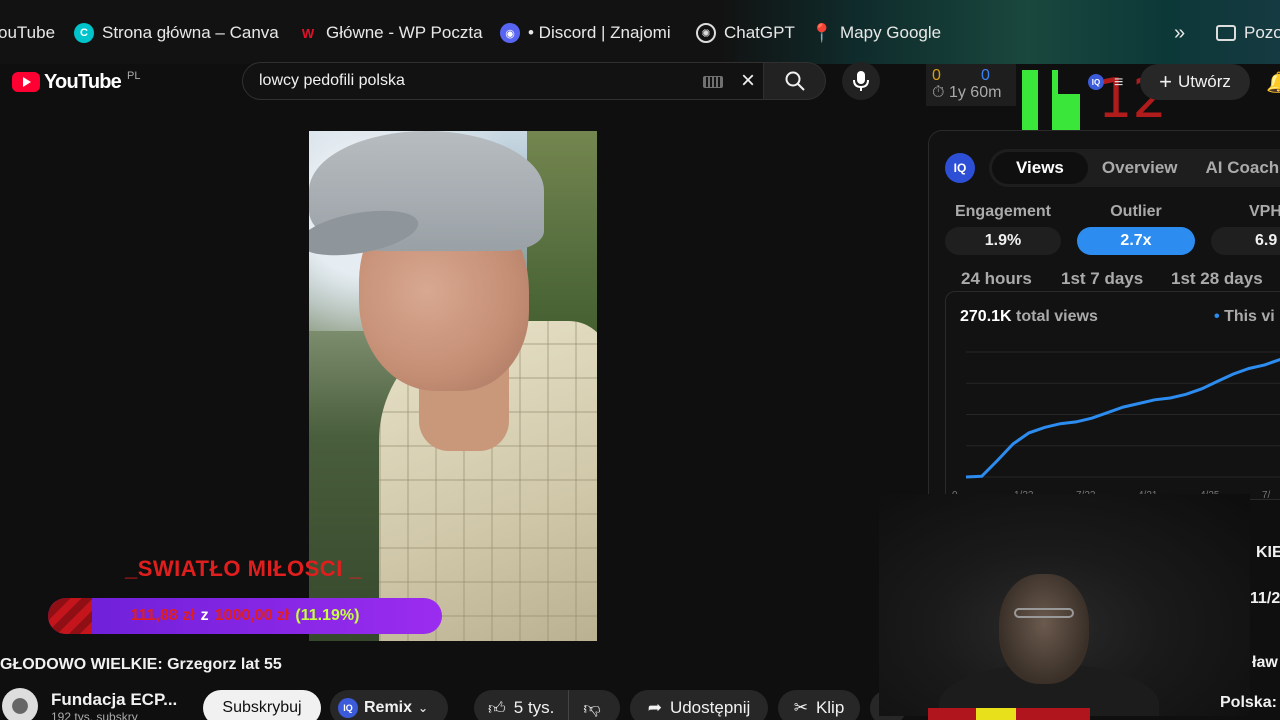 The image size is (1280, 720). I want to click on range-7d: 1st 7 days, so click(1102, 279).